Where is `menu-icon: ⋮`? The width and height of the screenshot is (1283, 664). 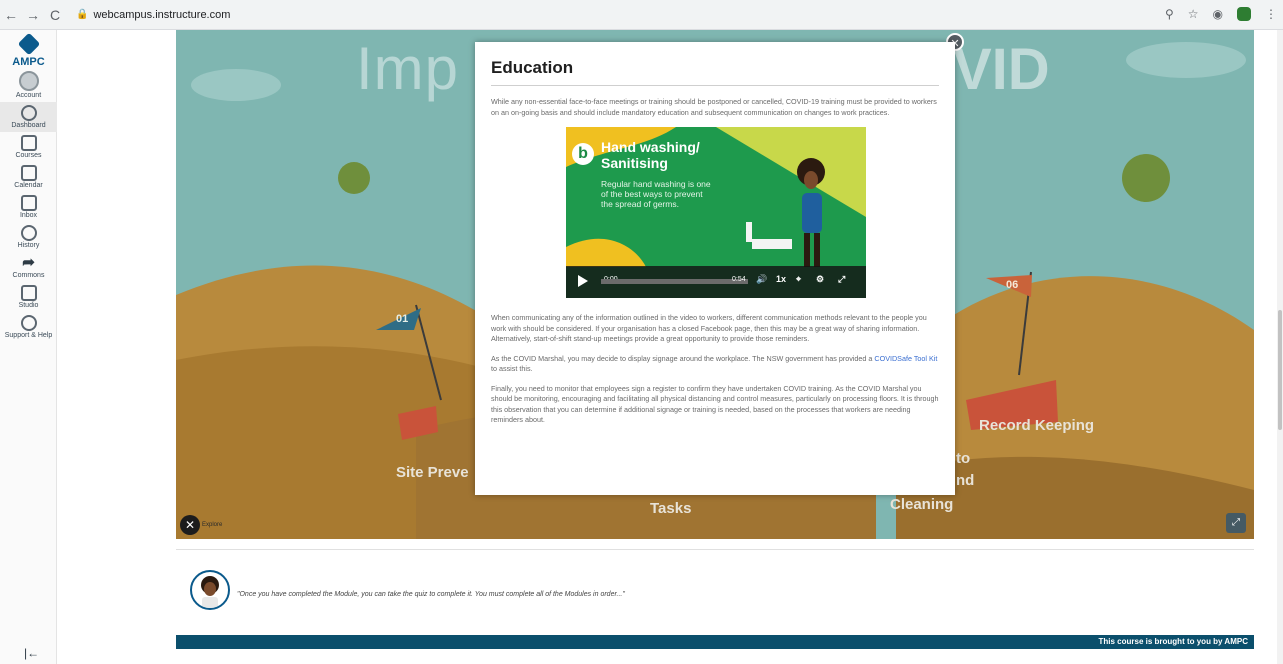
menu-icon: ⋮ is located at coordinates (1271, 14).